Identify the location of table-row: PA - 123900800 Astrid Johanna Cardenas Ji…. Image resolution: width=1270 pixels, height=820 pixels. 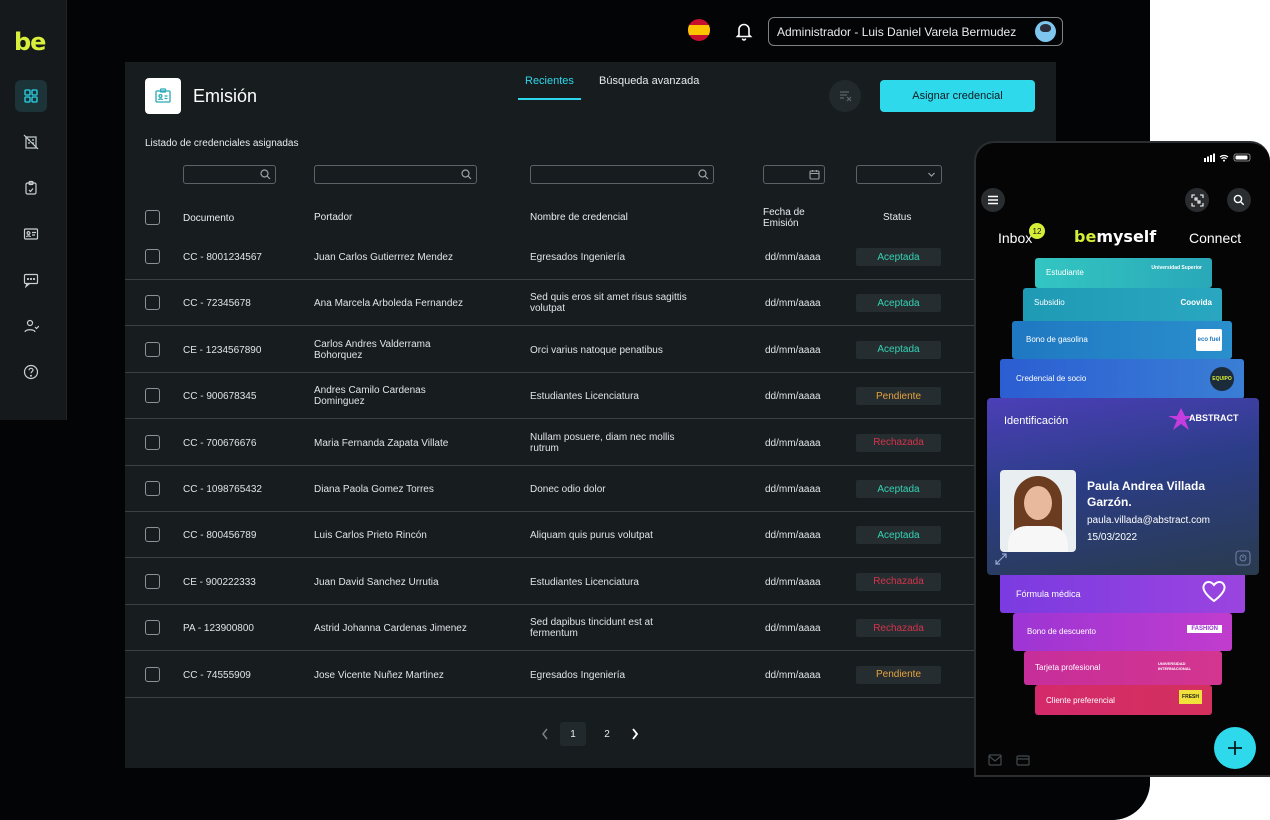
(550, 628).